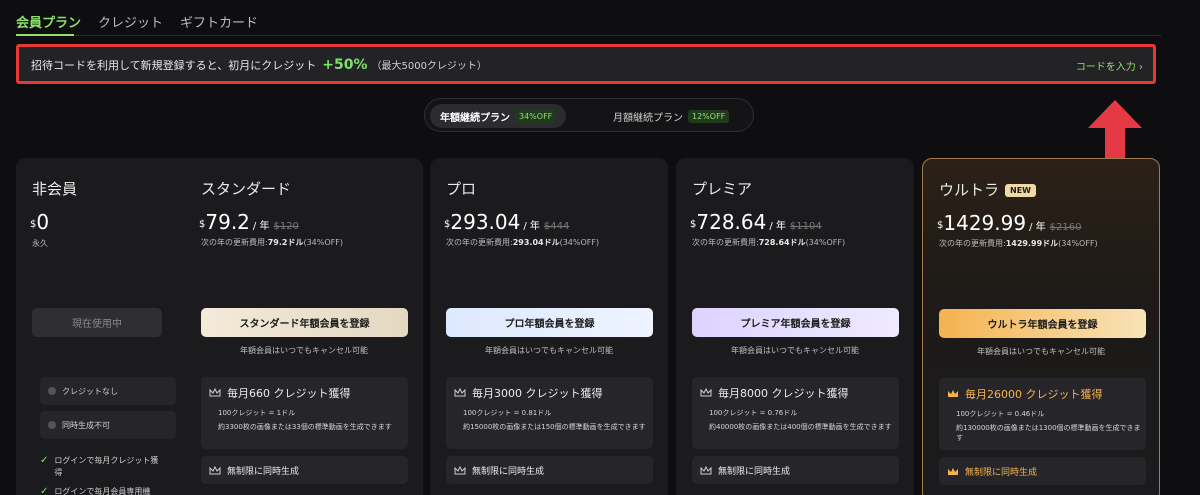 The height and width of the screenshot is (495, 1200). What do you see at coordinates (429, 66) in the screenshot?
I see `banner-bonus-note: （最大5000クレジット）` at bounding box center [429, 66].